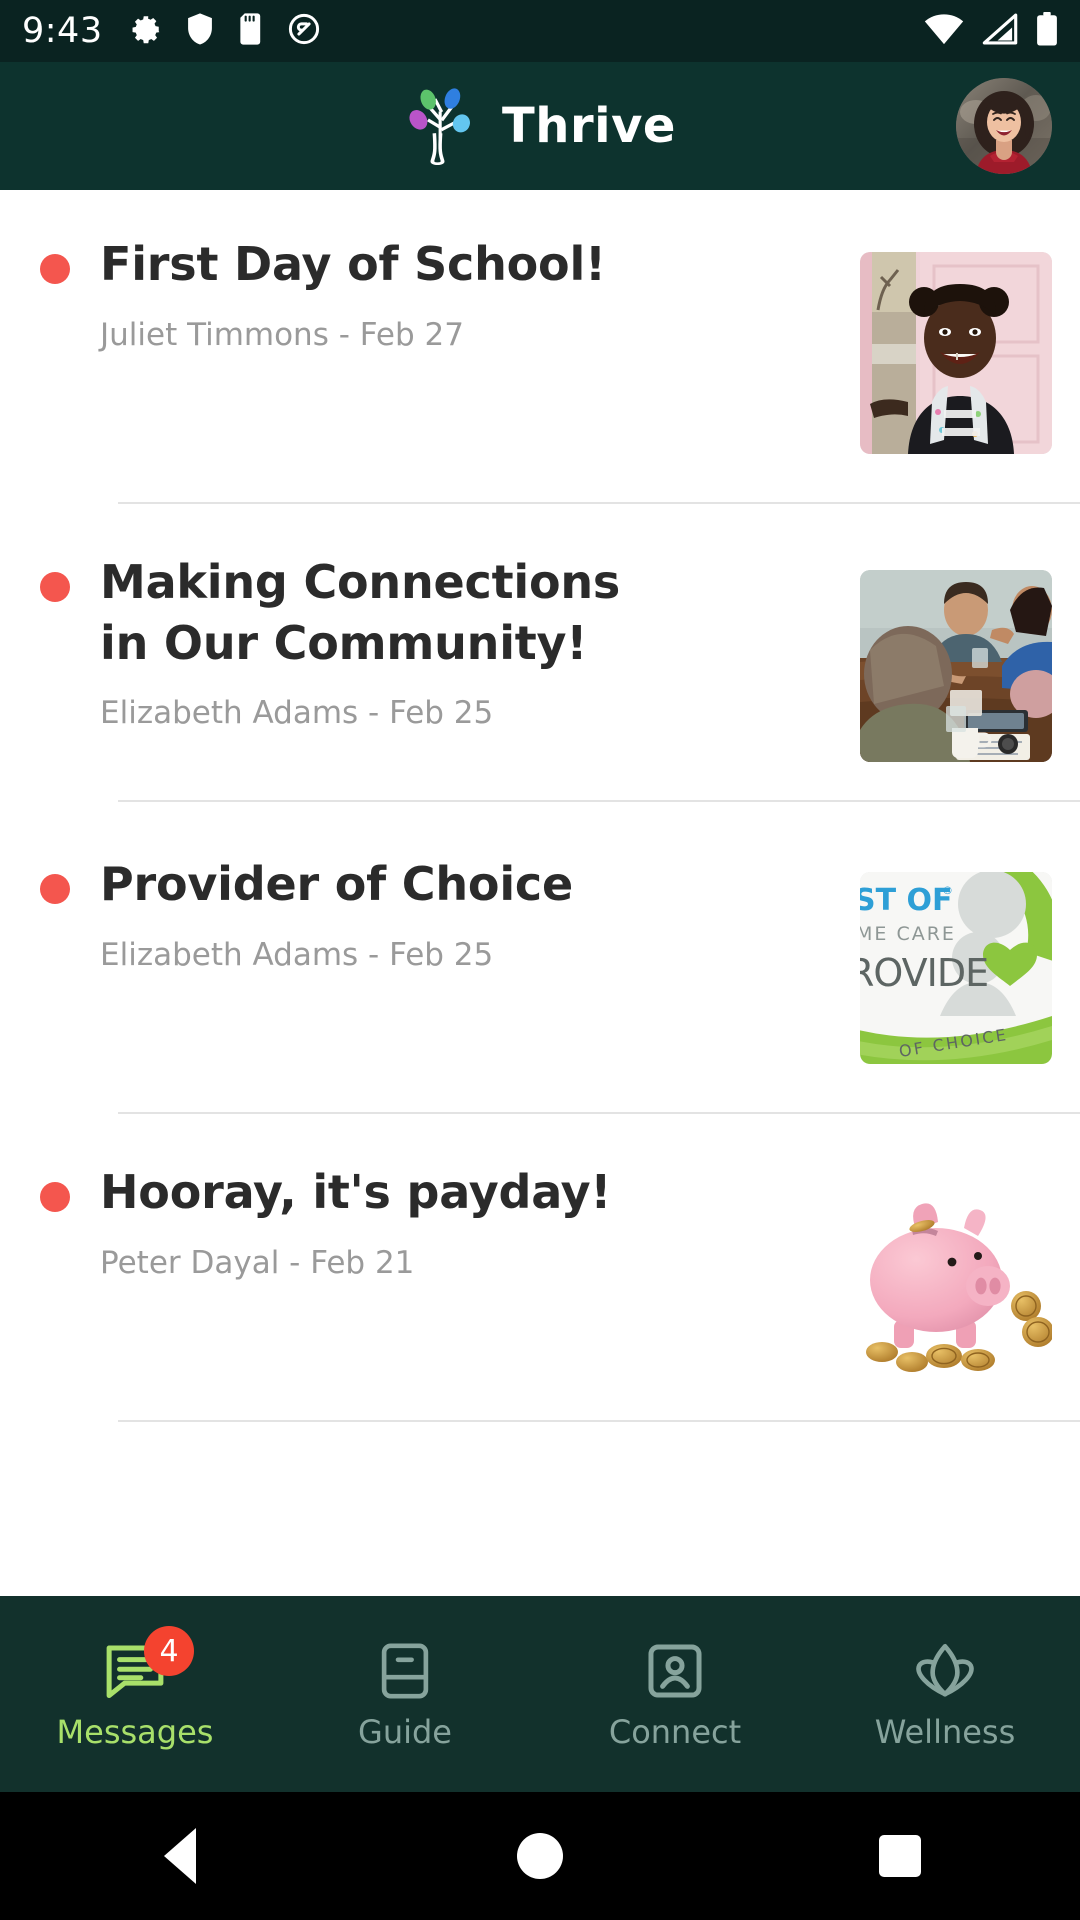 Image resolution: width=1080 pixels, height=1920 pixels. Describe the element at coordinates (675, 1671) in the screenshot. I see `contact-card-icon` at that location.